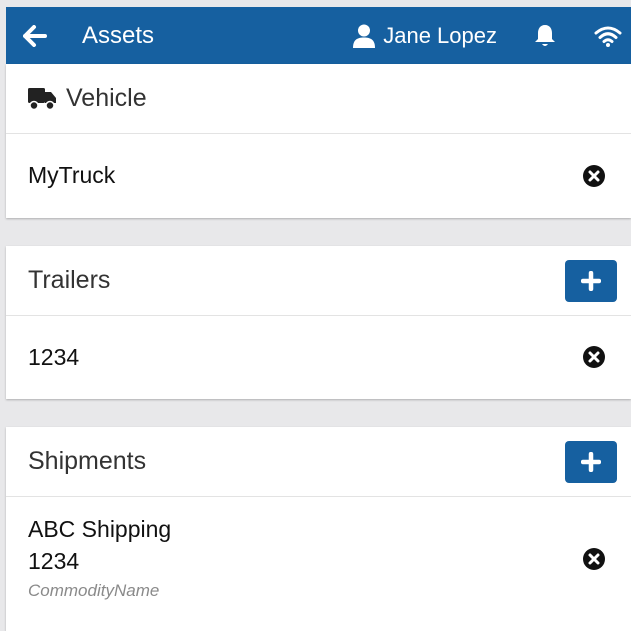 This screenshot has width=631, height=631. Describe the element at coordinates (106, 98) in the screenshot. I see `vehicle-heading: Vehicle` at that location.